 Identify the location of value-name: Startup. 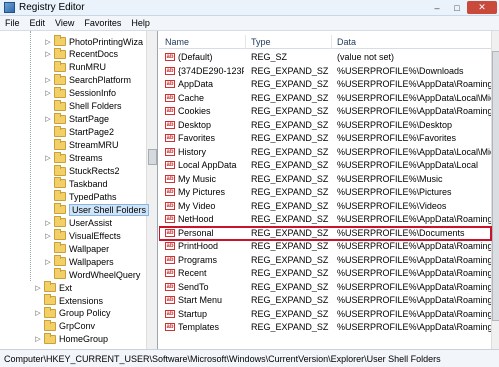
(193, 313).